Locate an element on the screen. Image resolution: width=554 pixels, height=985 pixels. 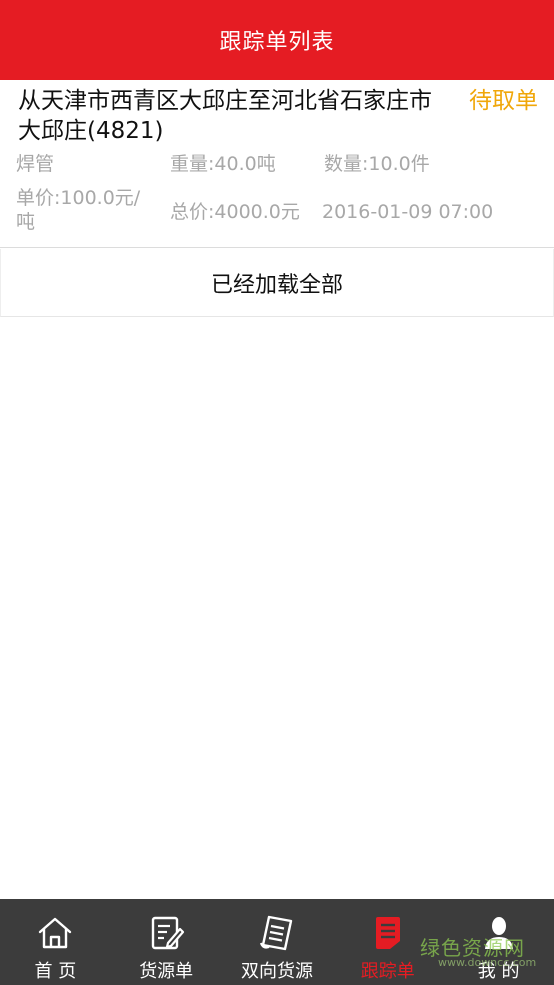
tab-label: 首 页 is located at coordinates (55, 971).